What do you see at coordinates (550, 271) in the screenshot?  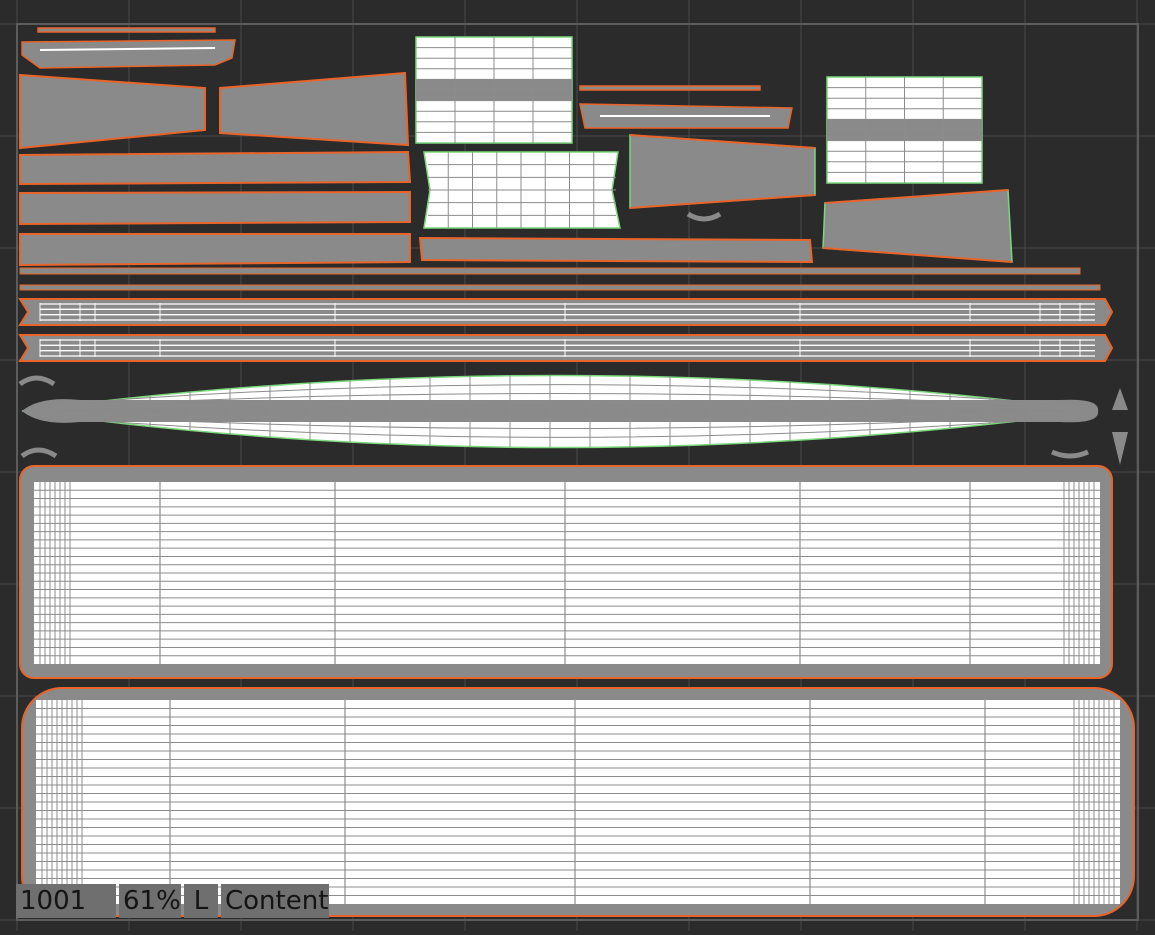 I see `uv-shell-long-thin-a` at bounding box center [550, 271].